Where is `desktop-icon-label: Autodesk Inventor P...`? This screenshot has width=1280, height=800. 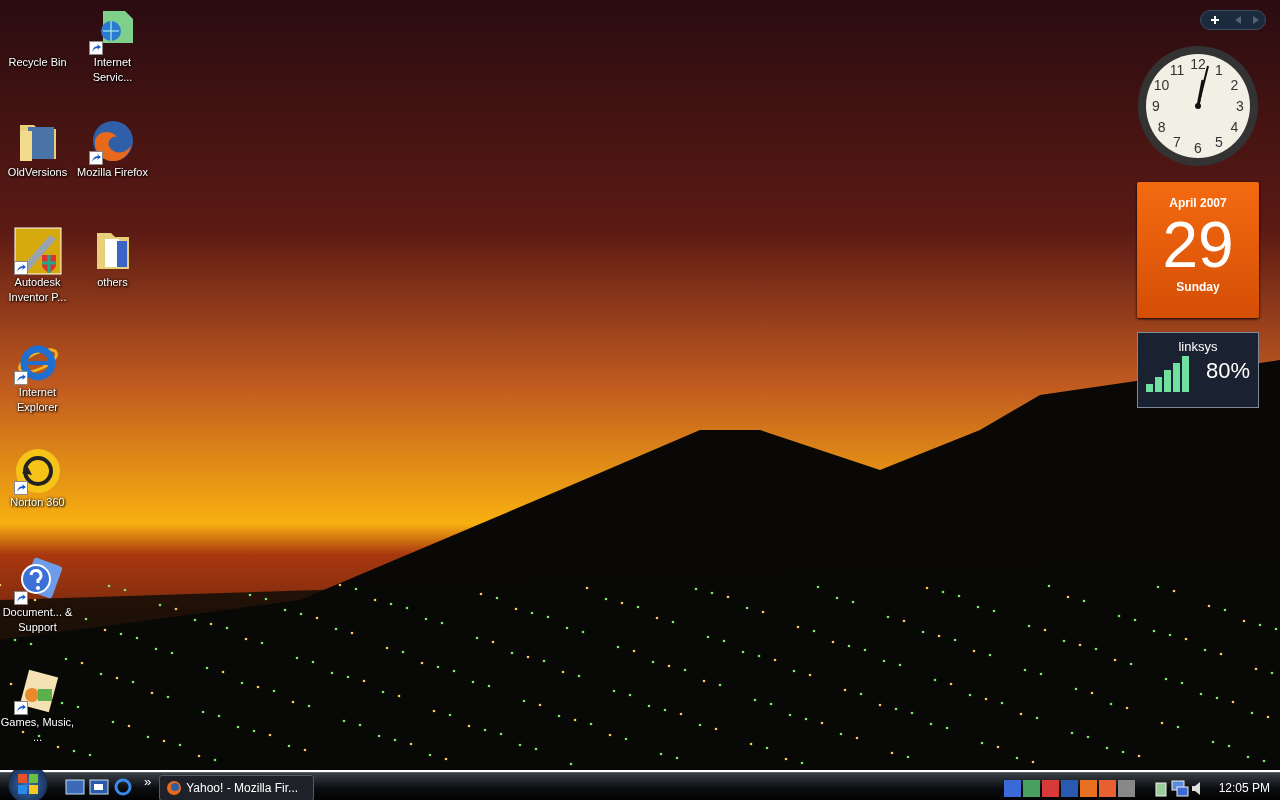 desktop-icon-label: Autodesk Inventor P... is located at coordinates (37, 290).